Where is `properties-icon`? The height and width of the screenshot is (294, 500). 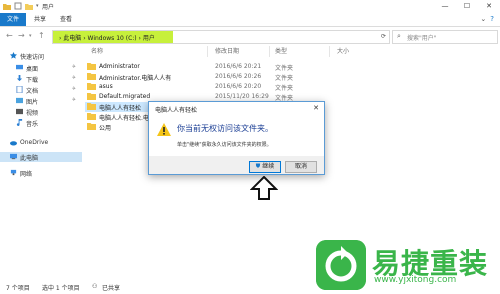
properties-icon is located at coordinates (18, 6).